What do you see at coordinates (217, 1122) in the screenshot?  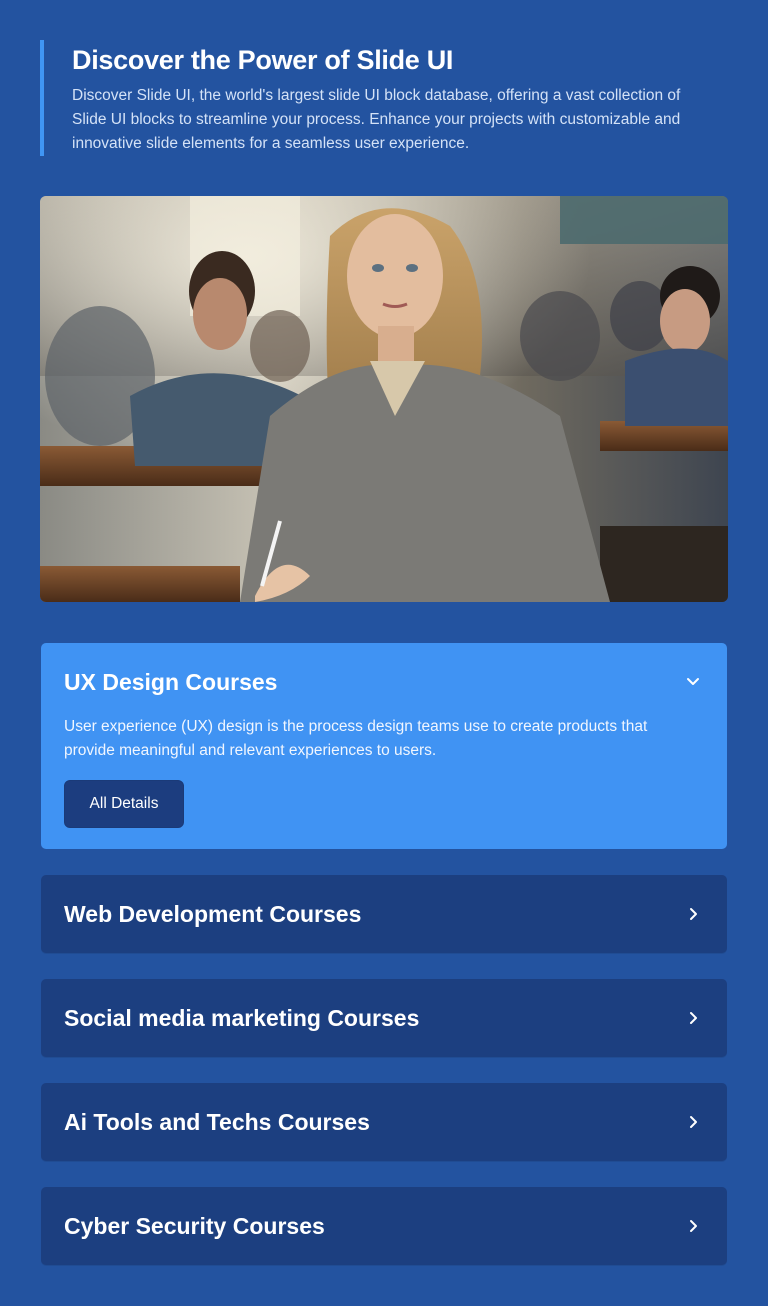 I see `accordion-item-title: Ai Tools and Techs Courses` at bounding box center [217, 1122].